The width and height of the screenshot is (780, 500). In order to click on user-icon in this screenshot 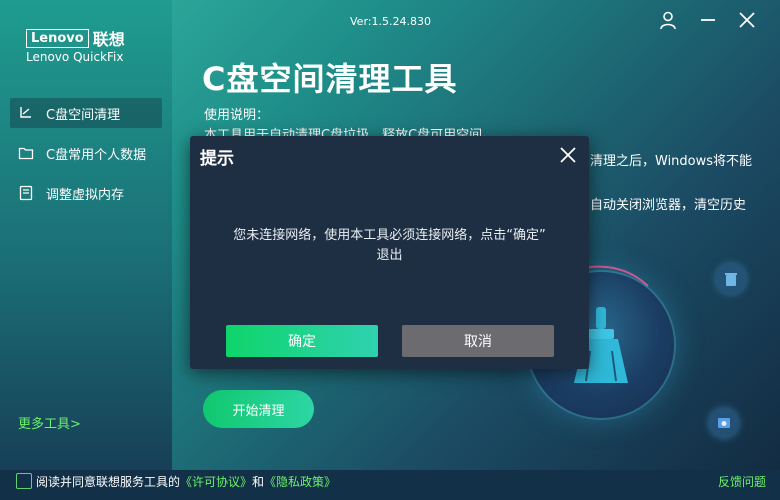, I will do `click(668, 20)`.